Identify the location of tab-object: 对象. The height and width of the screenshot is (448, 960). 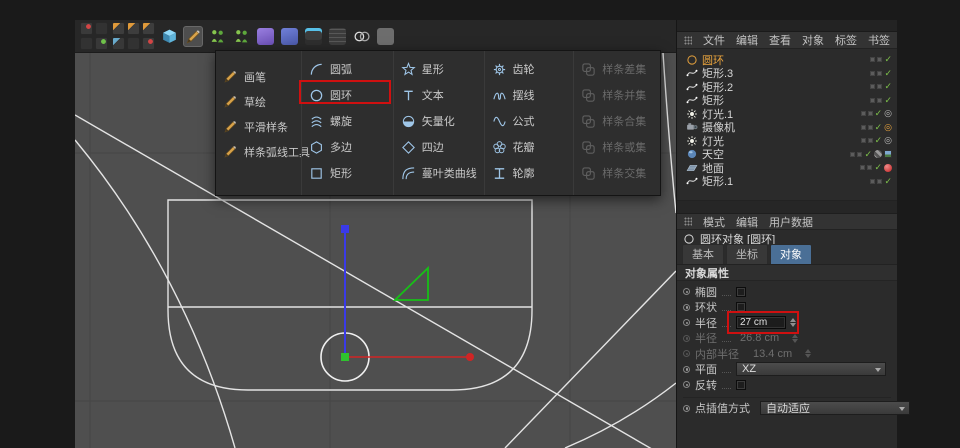
(791, 254).